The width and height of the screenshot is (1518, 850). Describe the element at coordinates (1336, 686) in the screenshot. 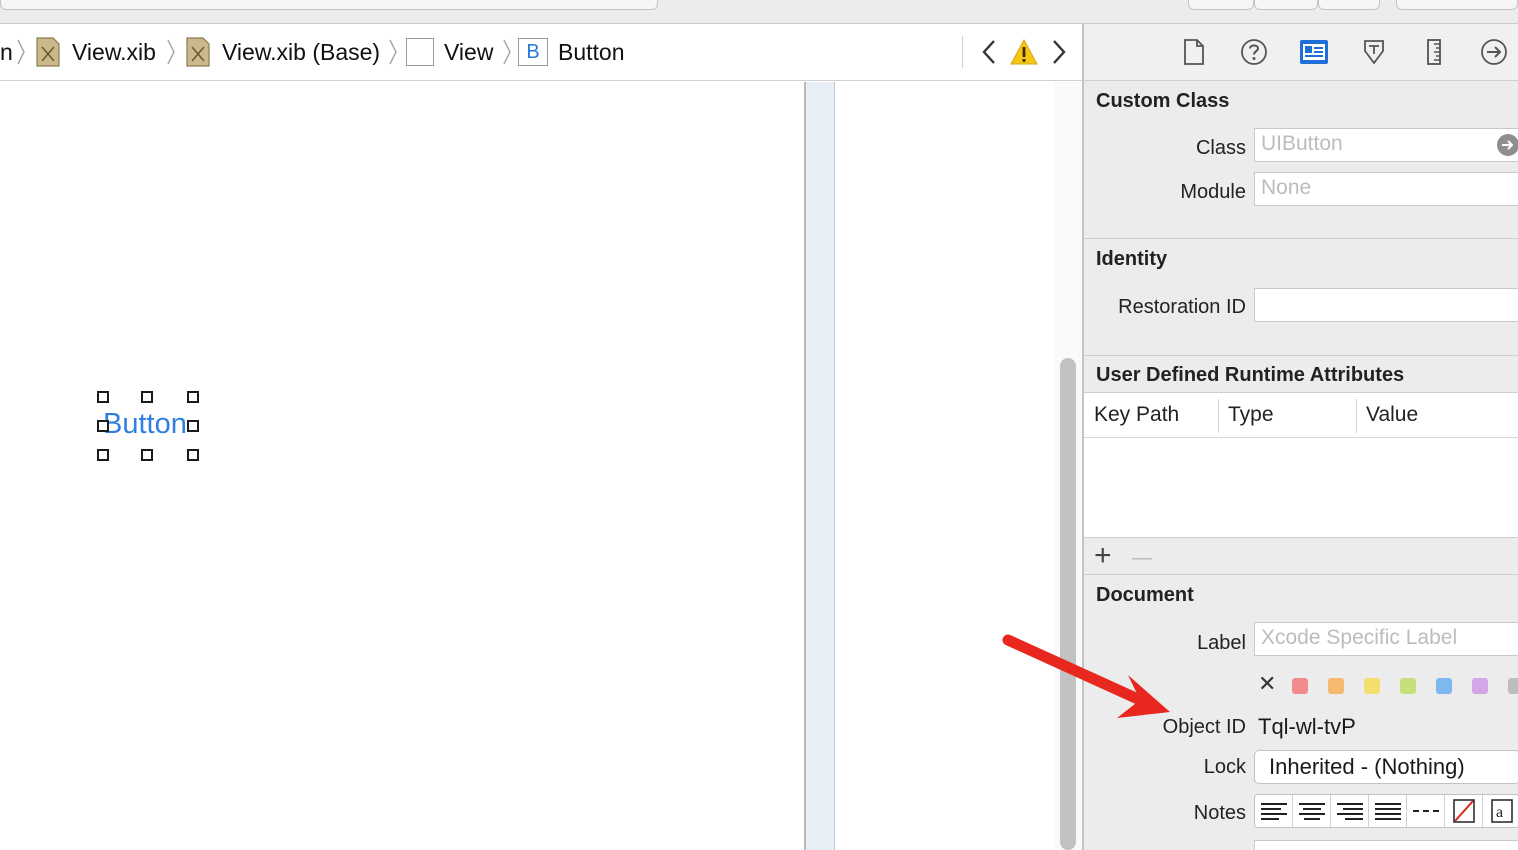

I see `label-color-orange` at that location.